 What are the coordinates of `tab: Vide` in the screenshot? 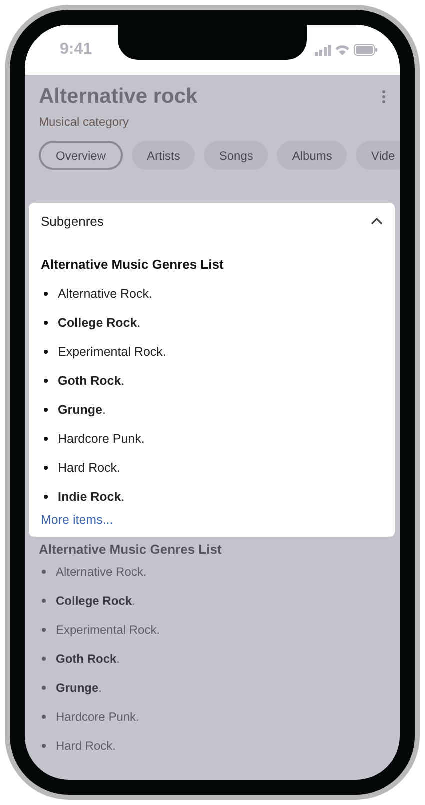 It's located at (378, 155).